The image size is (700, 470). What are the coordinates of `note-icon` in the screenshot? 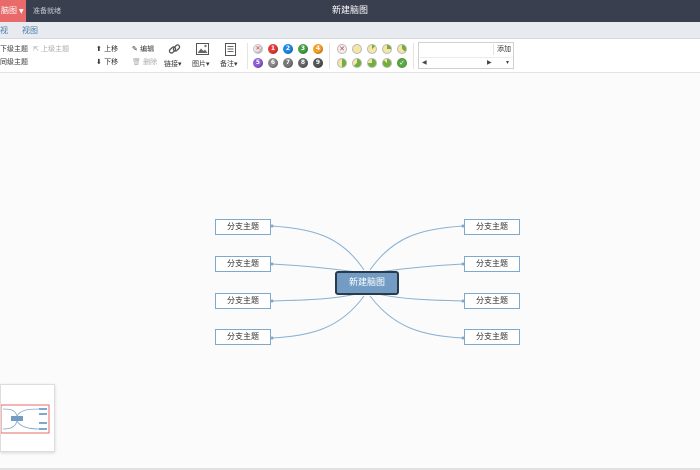 It's located at (230, 49).